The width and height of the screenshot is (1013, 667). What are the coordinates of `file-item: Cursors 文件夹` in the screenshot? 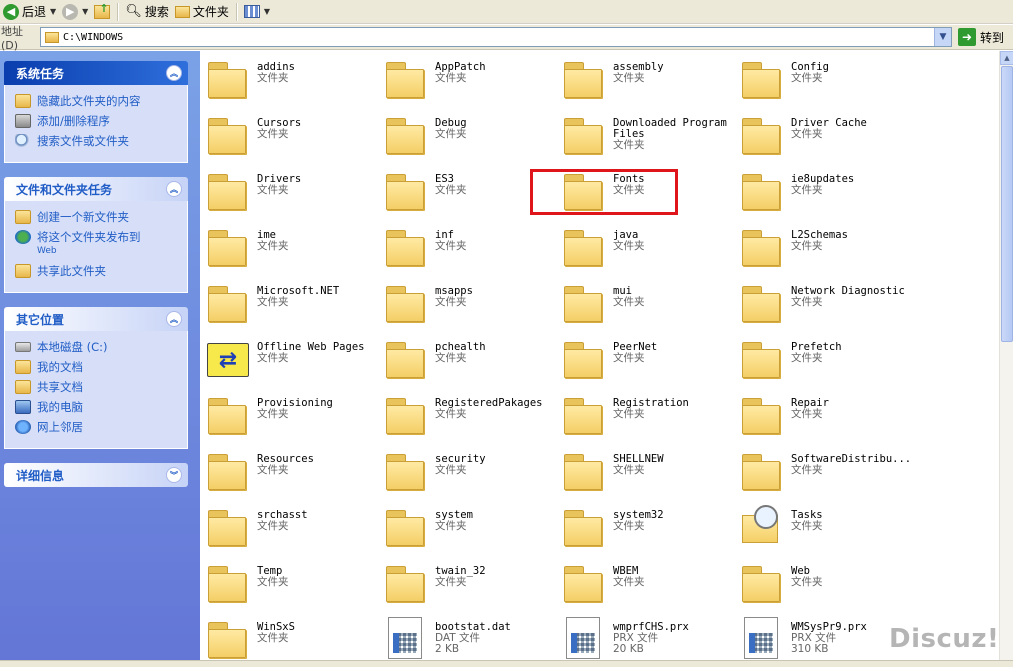 It's located at (293, 139).